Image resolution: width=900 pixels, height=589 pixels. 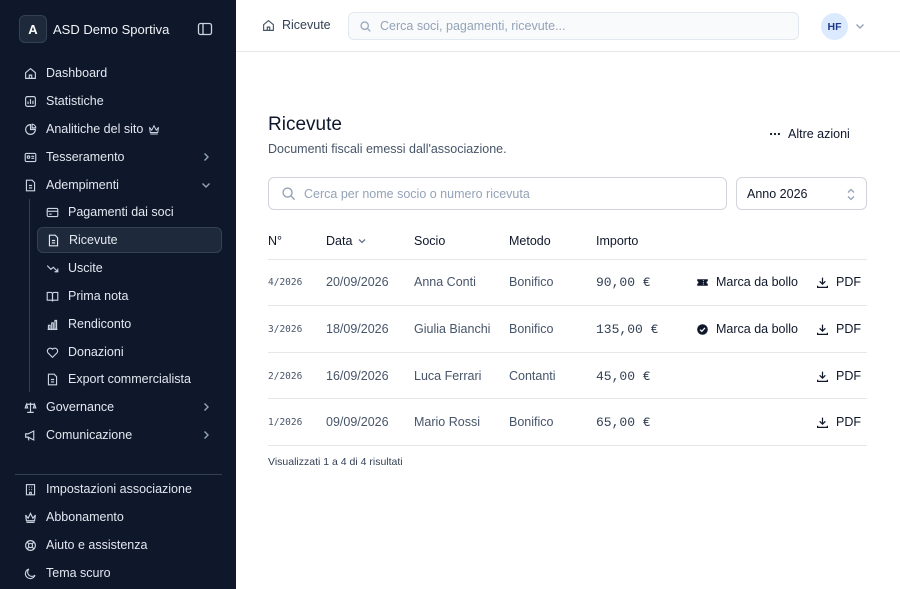 I want to click on sidebar-item-prima-nota: Prima nota, so click(x=129, y=296).